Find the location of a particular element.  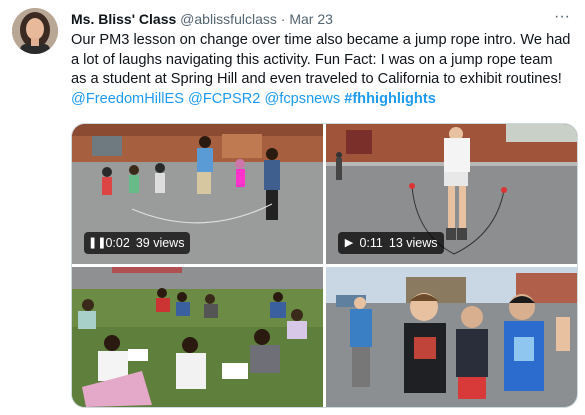

avatar-image is located at coordinates (35, 31).